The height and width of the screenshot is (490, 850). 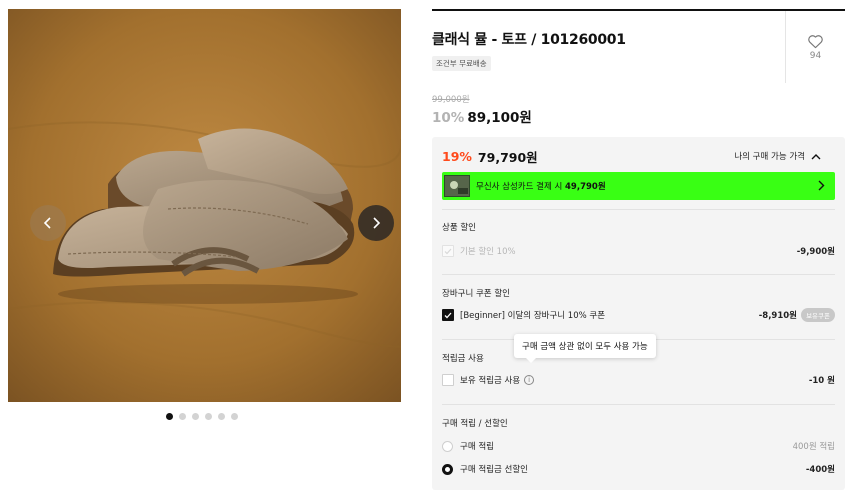 I want to click on product-discount-line: 기본 할인 10% -9,900원, so click(x=638, y=251).